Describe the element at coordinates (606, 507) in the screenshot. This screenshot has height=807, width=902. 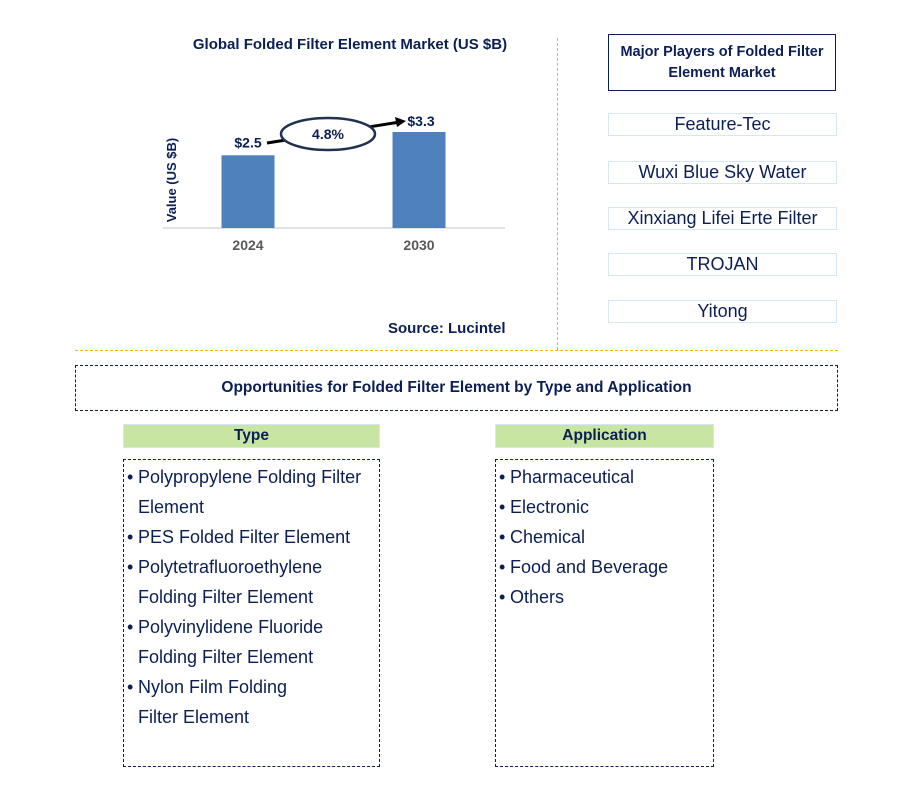
I see `application-item: Electronic` at that location.